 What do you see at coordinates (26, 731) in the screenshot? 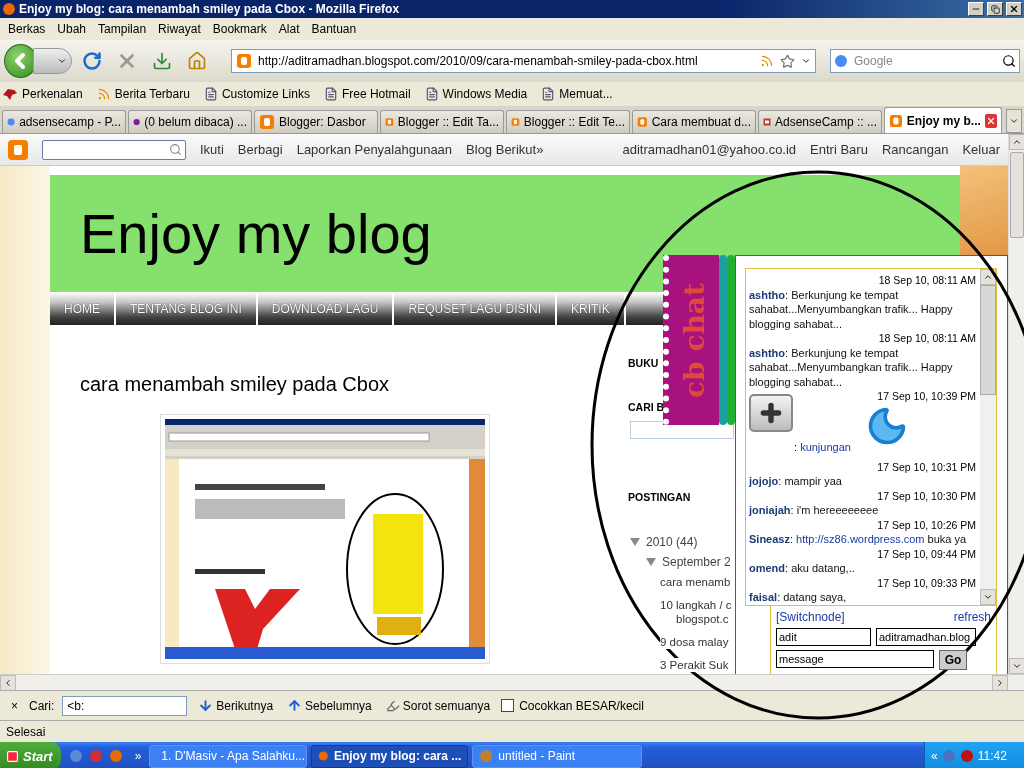
I see `status-text: Selesai` at bounding box center [26, 731].